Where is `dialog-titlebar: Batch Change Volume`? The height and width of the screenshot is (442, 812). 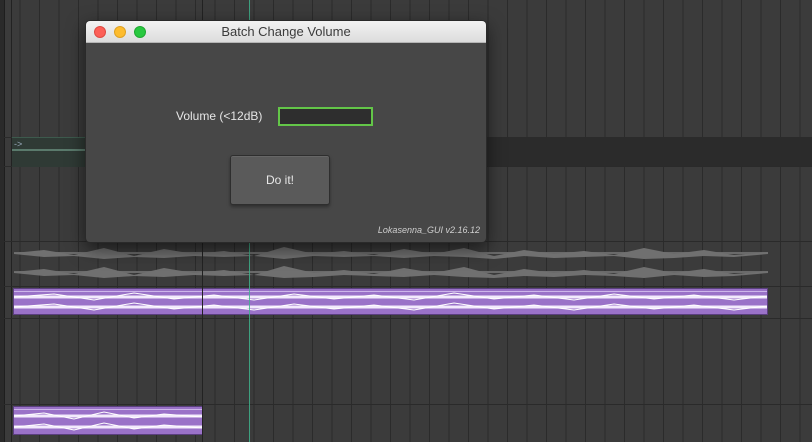
dialog-titlebar: Batch Change Volume is located at coordinates (286, 32).